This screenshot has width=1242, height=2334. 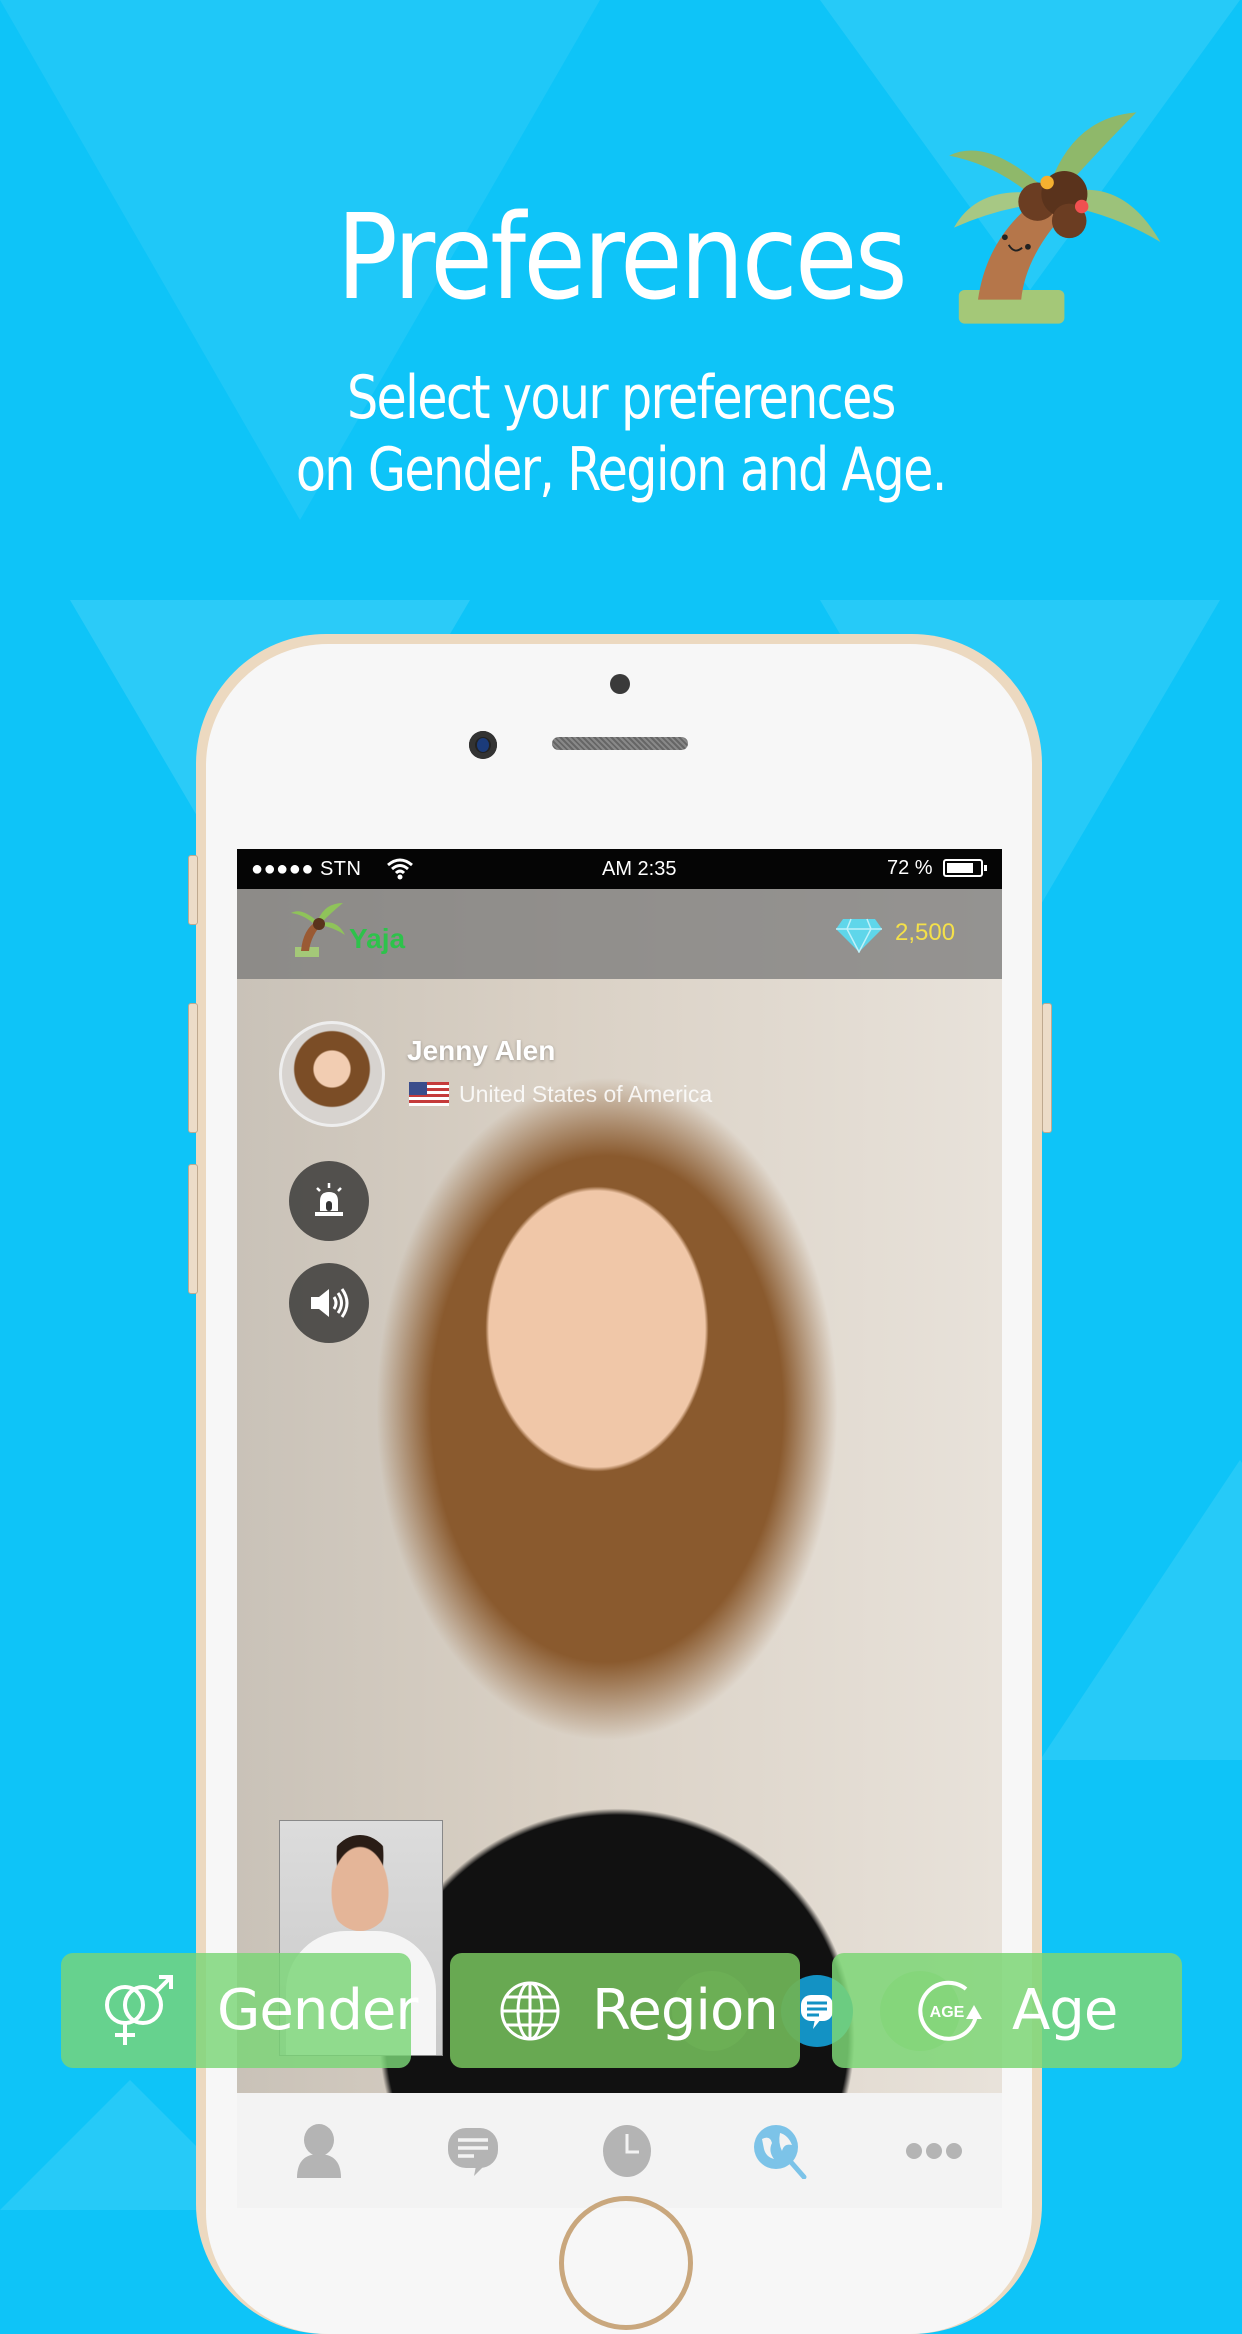 I want to click on phone-speaker, so click(x=620, y=743).